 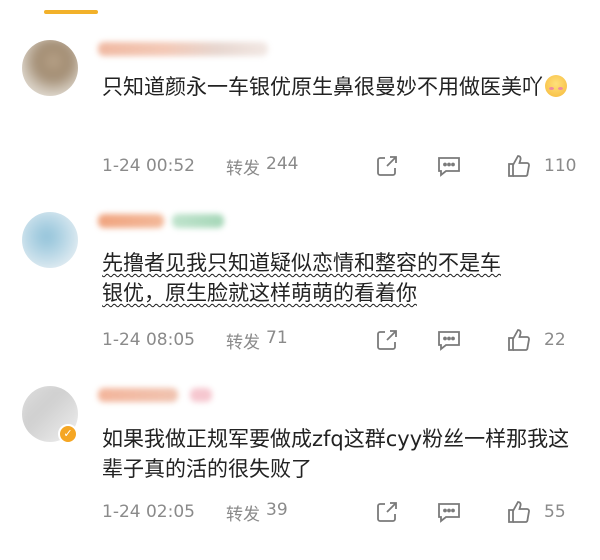 I want to click on repost-button: 转发 39, so click(x=296, y=512).